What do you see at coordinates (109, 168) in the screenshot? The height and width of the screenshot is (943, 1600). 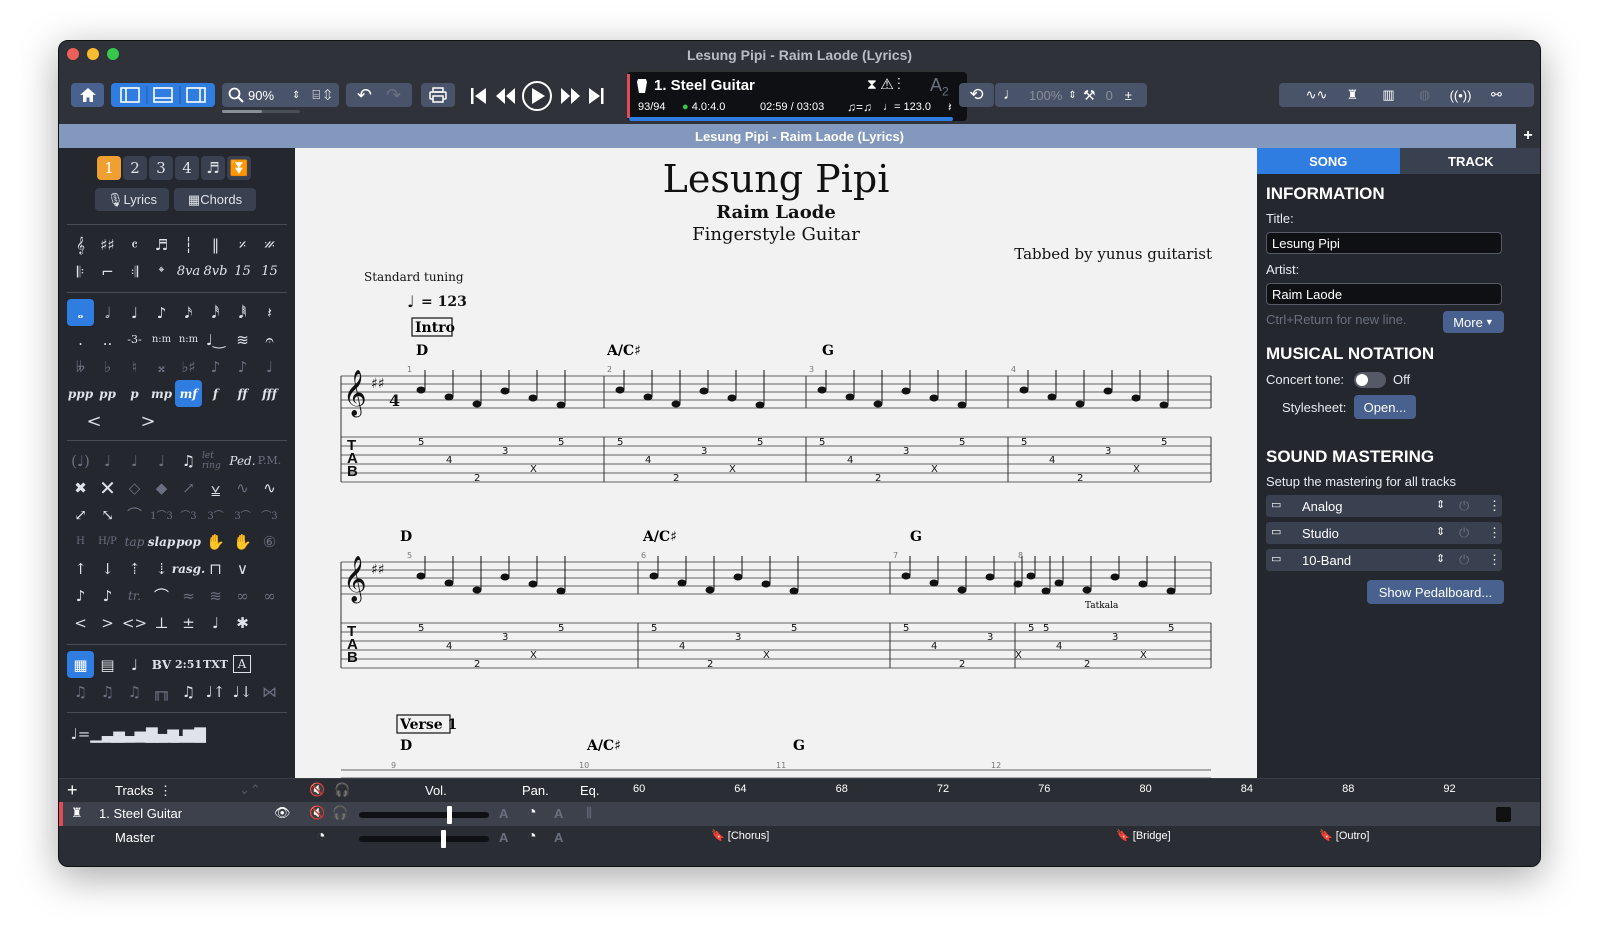 I see `voice-1-button: 1` at bounding box center [109, 168].